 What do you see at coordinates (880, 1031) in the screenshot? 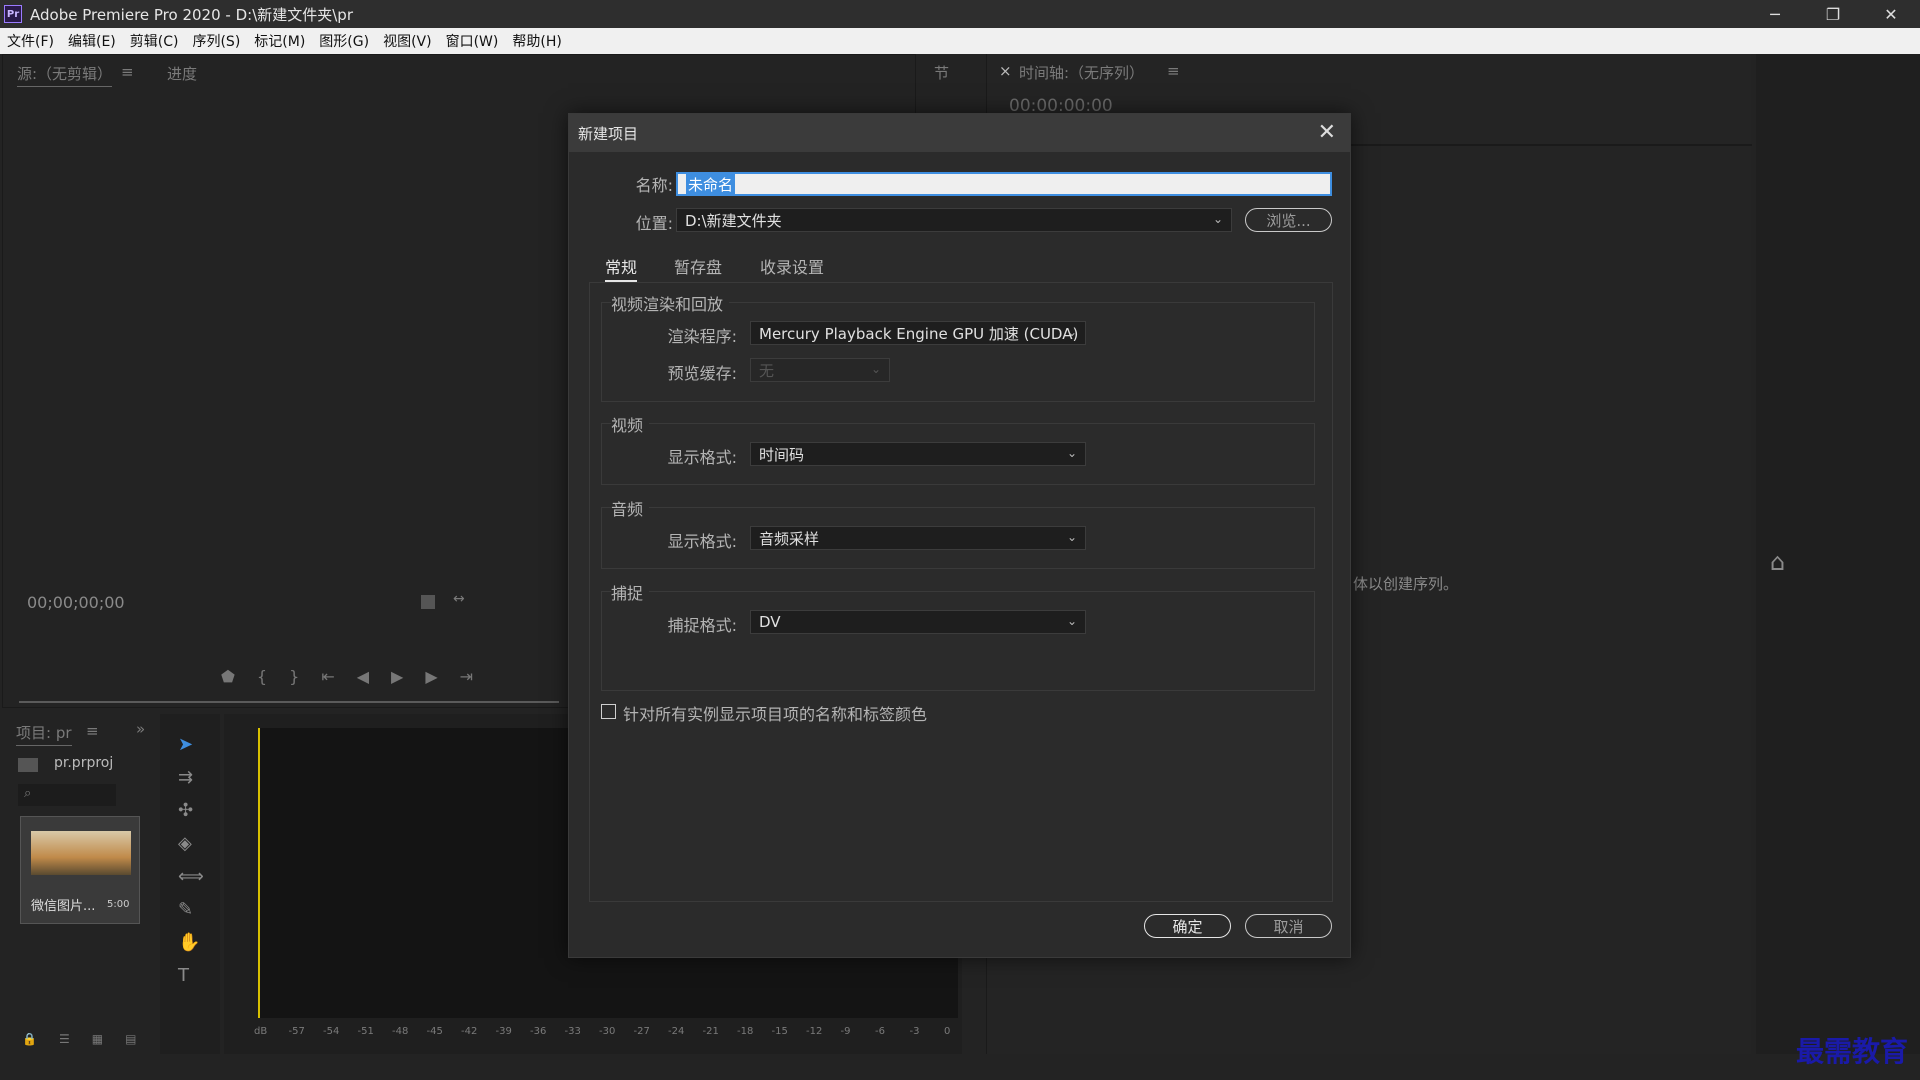
I see `meter-tick-label: -6` at bounding box center [880, 1031].